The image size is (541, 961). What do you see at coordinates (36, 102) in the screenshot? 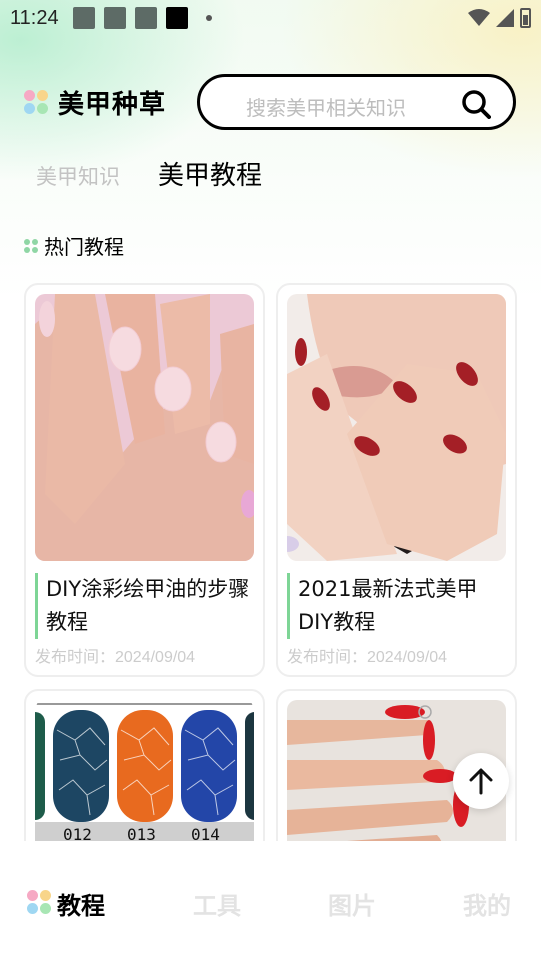
I see `app-logo-icon` at bounding box center [36, 102].